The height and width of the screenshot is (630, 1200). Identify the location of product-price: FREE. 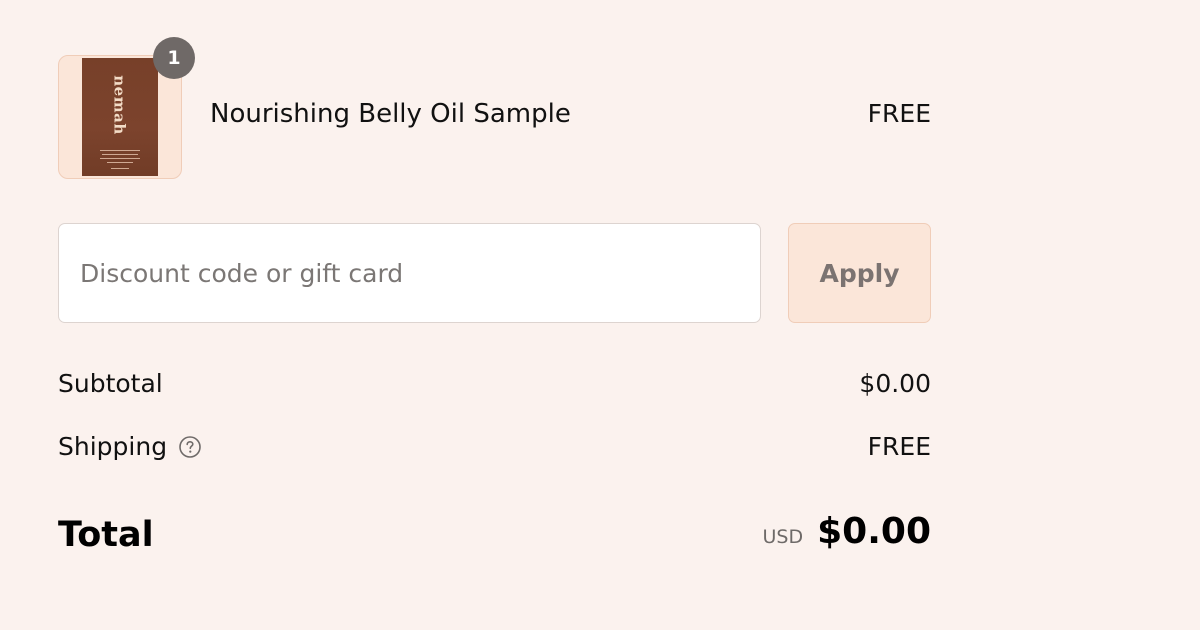
(899, 113).